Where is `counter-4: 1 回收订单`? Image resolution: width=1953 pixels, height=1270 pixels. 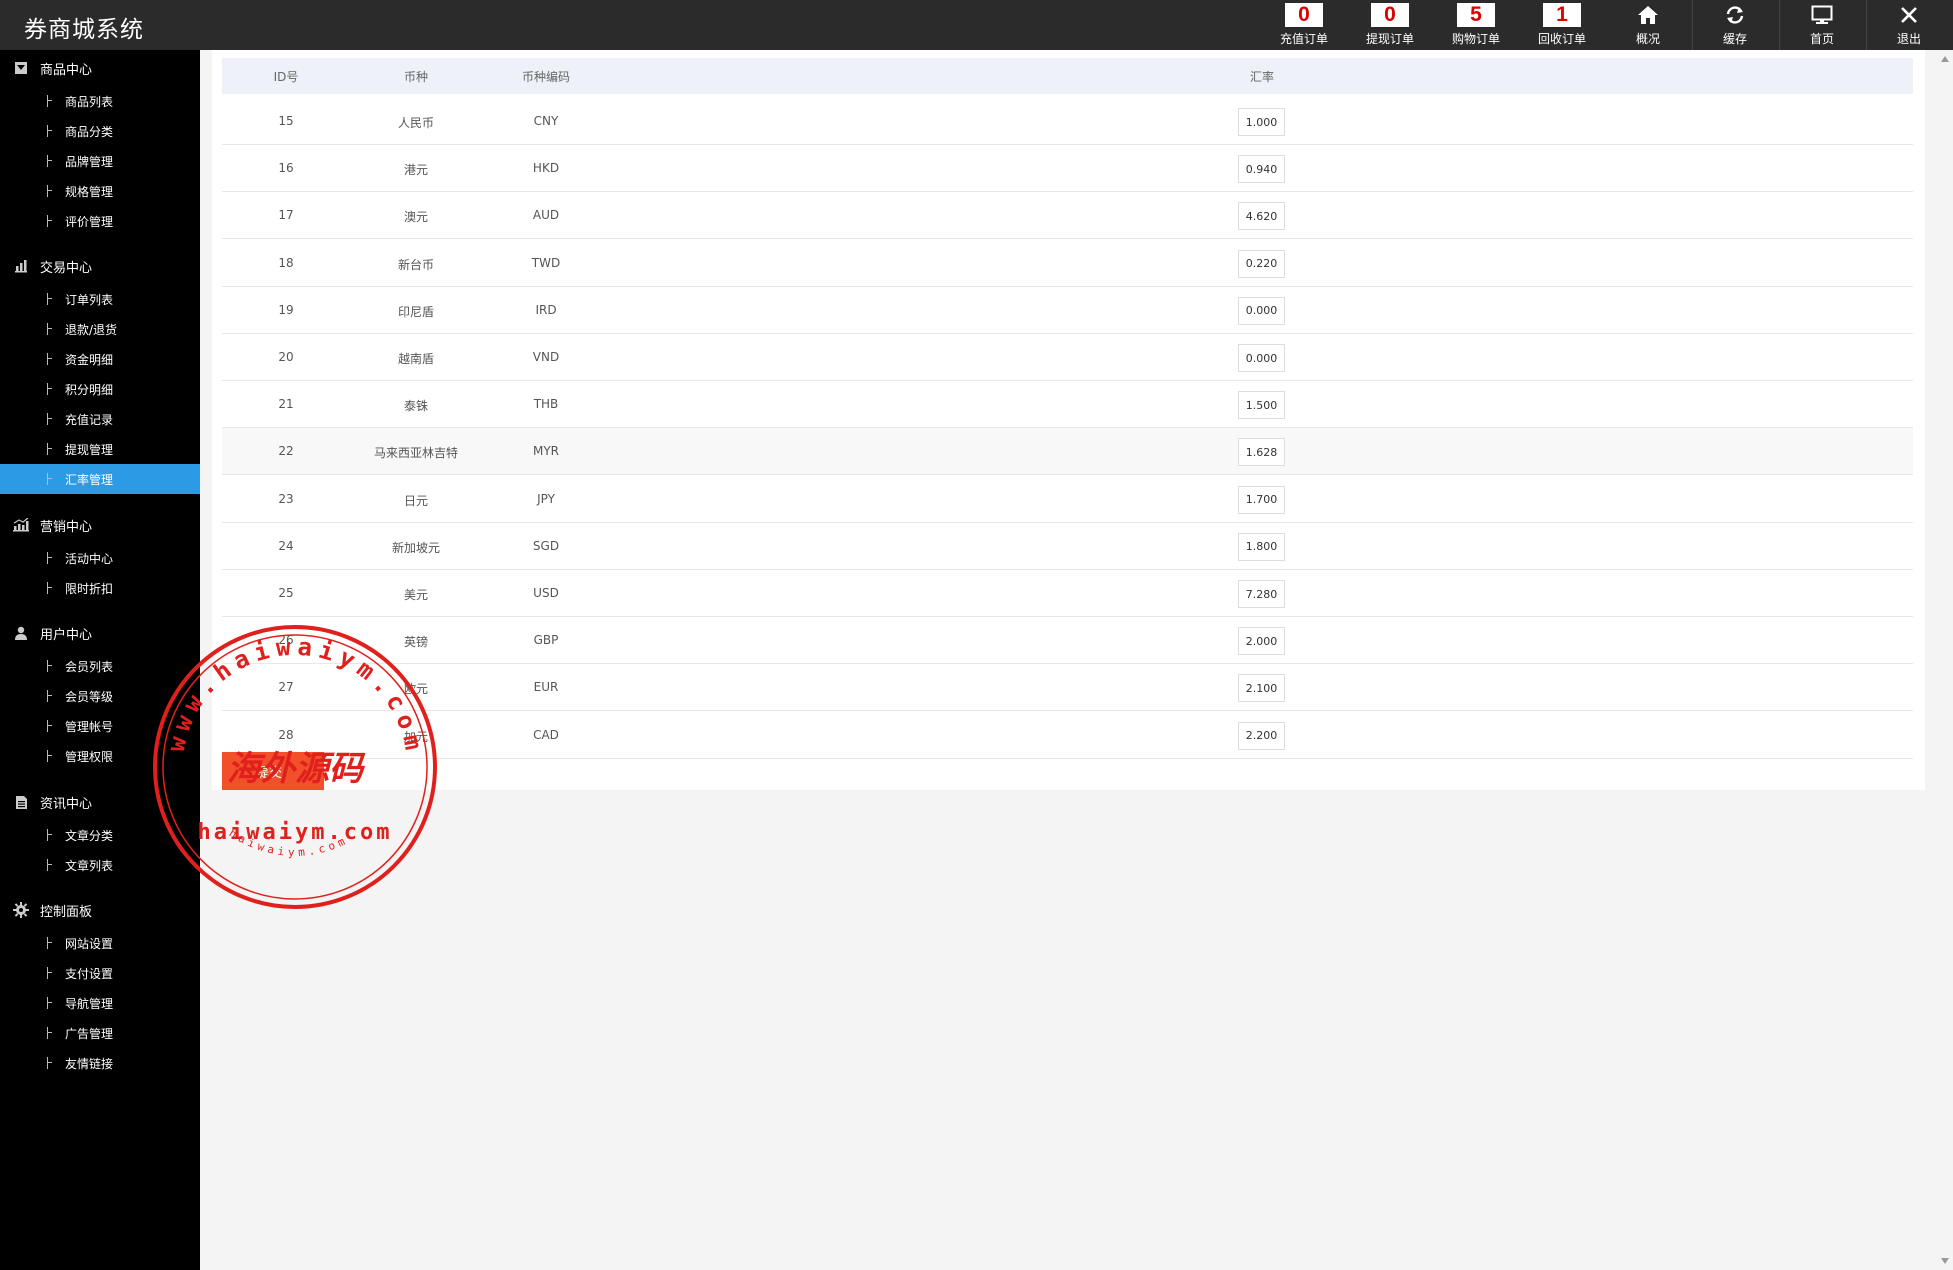
counter-4: 1 回收订单 is located at coordinates (1562, 26).